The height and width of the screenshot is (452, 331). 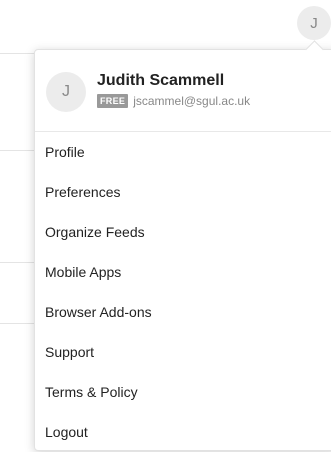 I want to click on menu-item-support: Support, so click(x=183, y=352).